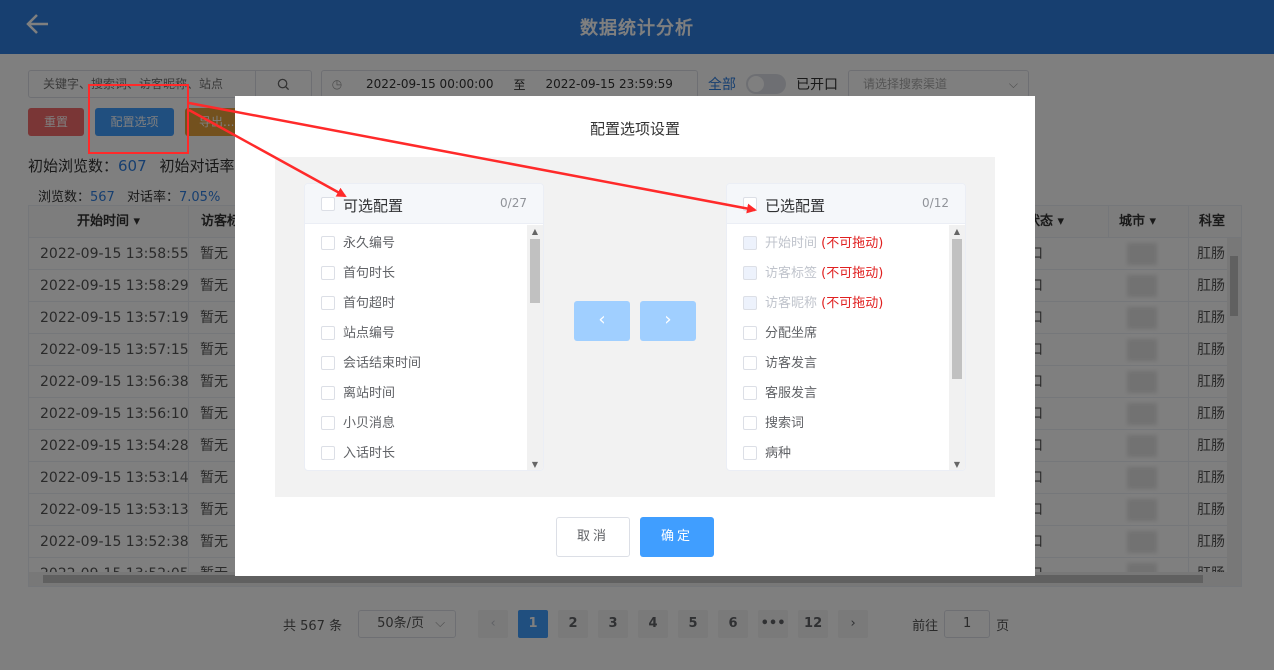 The height and width of the screenshot is (670, 1274). I want to click on available-item: 小贝消息, so click(358, 424).